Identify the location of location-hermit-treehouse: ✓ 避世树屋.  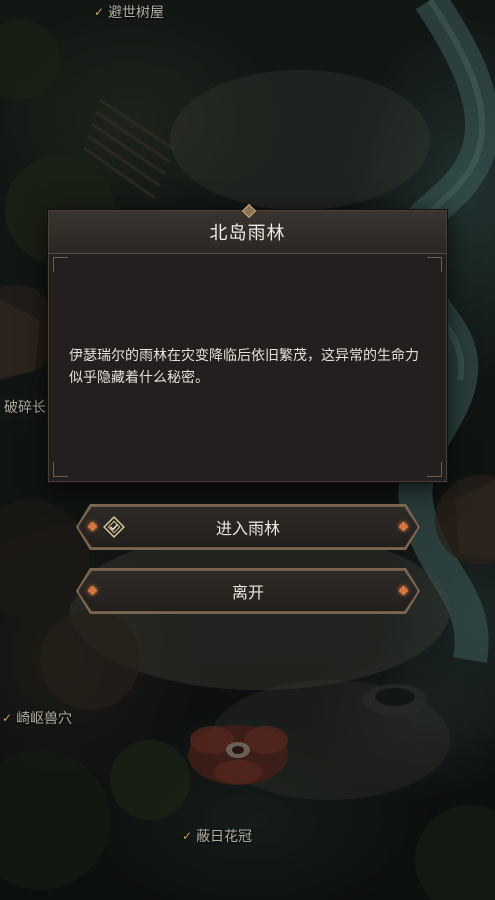
(129, 12).